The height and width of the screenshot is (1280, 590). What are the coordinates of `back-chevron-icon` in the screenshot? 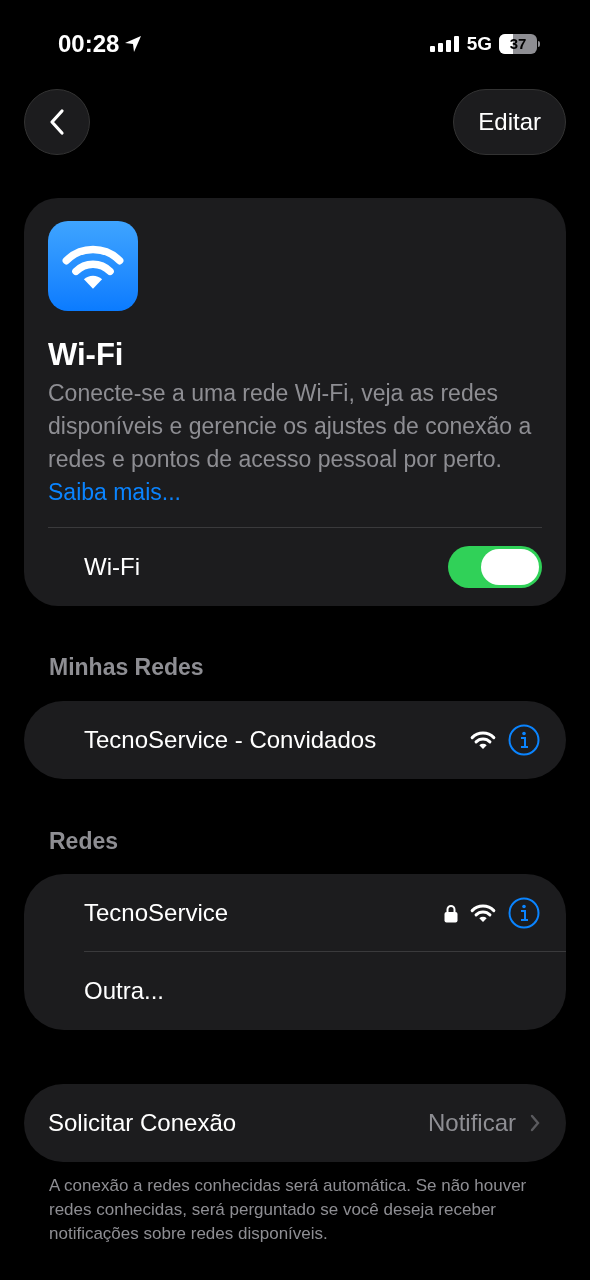 It's located at (57, 122).